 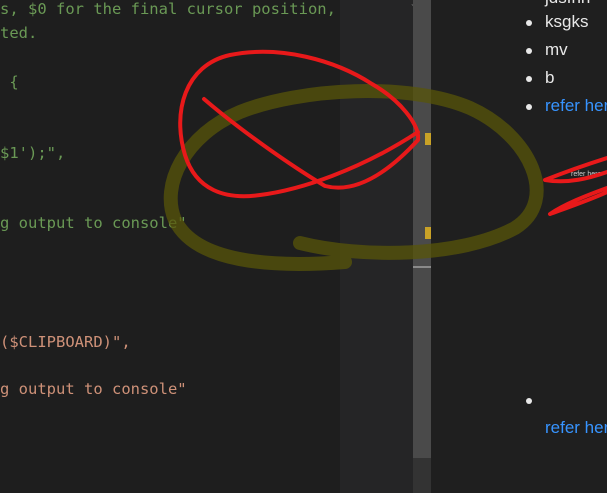 What do you see at coordinates (93, 389) in the screenshot?
I see `code-line-7: g output to console"` at bounding box center [93, 389].